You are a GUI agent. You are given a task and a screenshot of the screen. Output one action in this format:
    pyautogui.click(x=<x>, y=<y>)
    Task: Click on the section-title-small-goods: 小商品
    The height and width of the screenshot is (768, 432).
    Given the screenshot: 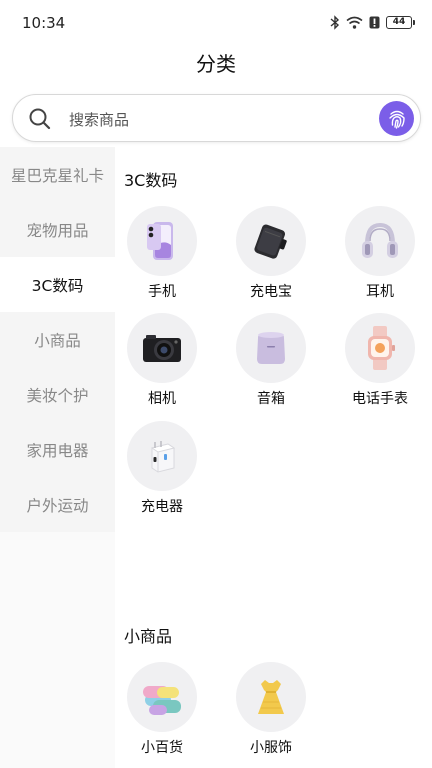 What is the action you would take?
    pyautogui.click(x=148, y=636)
    